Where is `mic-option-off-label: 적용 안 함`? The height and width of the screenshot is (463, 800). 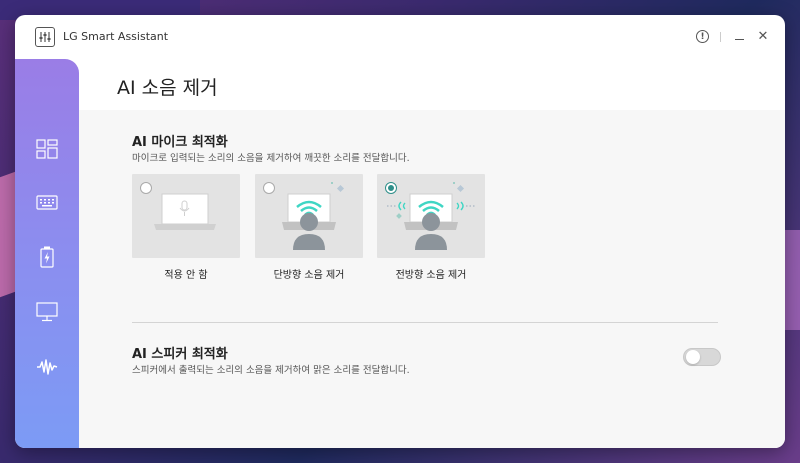 mic-option-off-label: 적용 안 함 is located at coordinates (186, 275).